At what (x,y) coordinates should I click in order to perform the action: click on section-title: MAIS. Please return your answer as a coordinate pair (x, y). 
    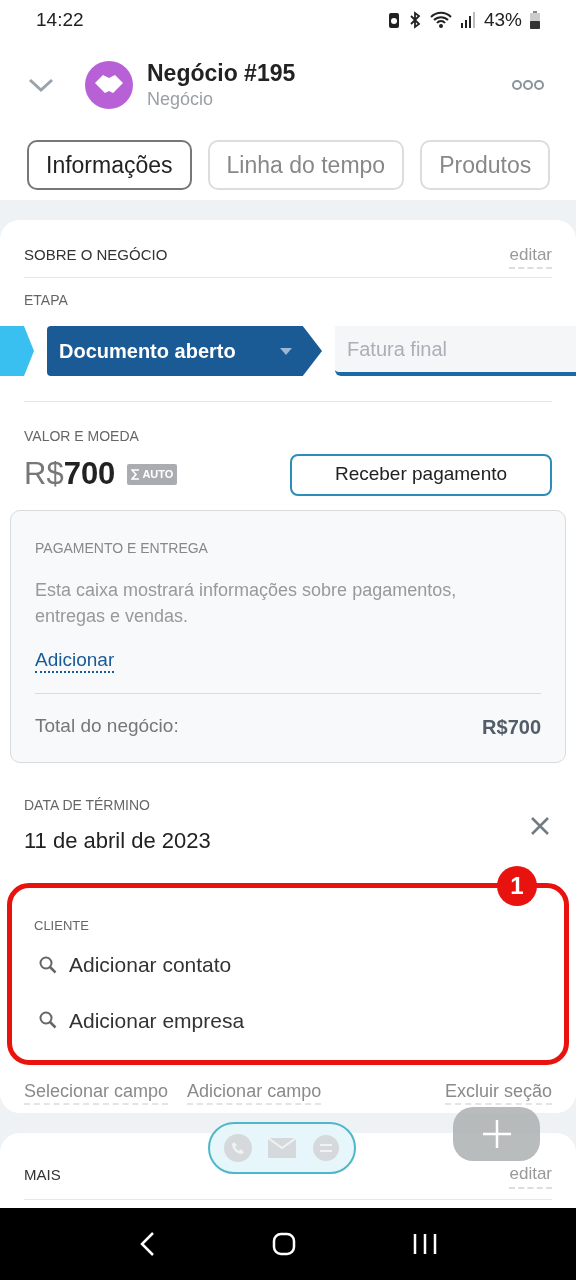
    Looking at the image, I should click on (42, 1174).